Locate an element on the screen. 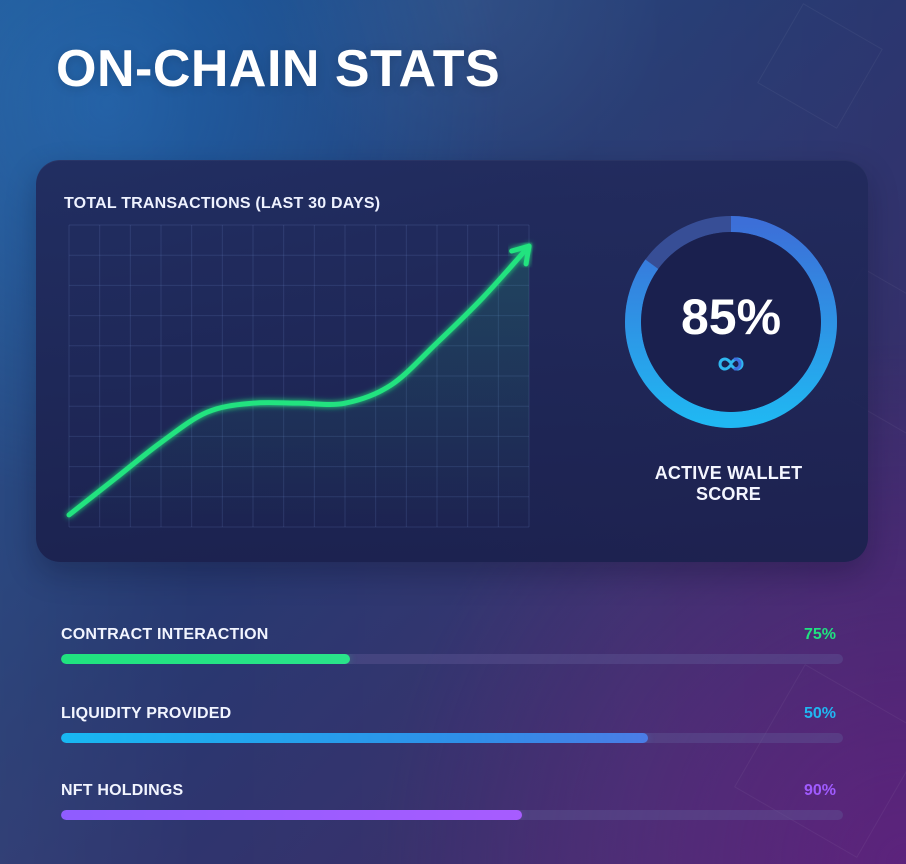  metric-label: NFT HOLDINGS is located at coordinates (122, 790).